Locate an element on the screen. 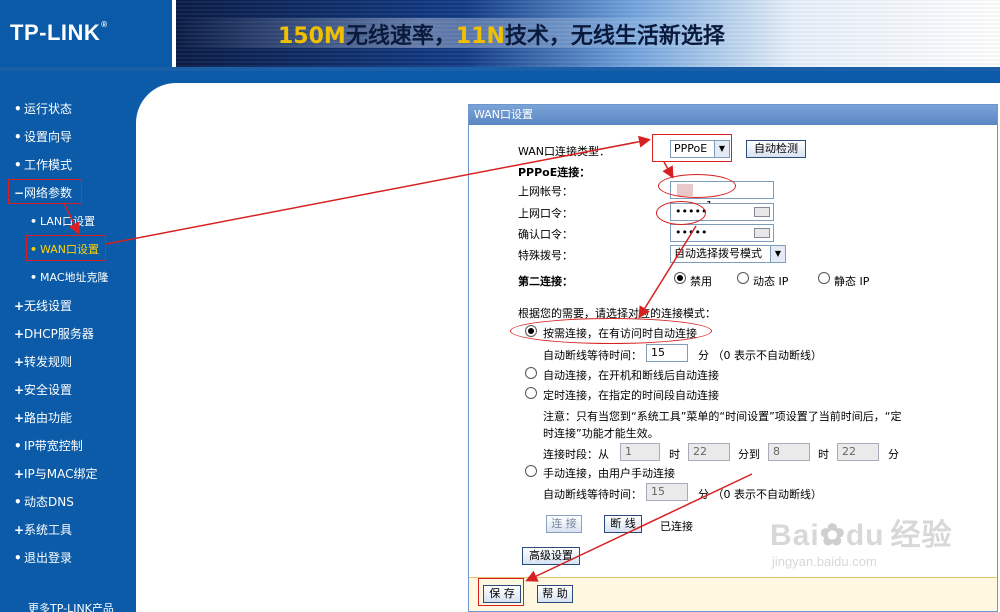 Image resolution: width=1000 pixels, height=612 pixels. account-label: 上网帐号： is located at coordinates (545, 191).